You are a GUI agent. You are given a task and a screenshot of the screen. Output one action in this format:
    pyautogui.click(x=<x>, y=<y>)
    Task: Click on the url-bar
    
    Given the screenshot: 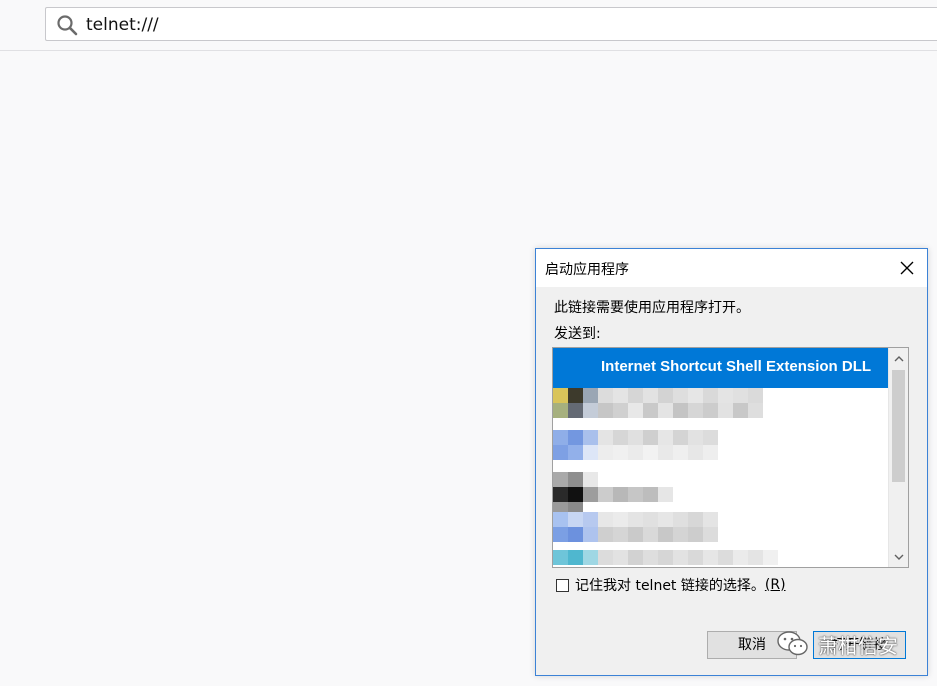 What is the action you would take?
    pyautogui.click(x=491, y=24)
    